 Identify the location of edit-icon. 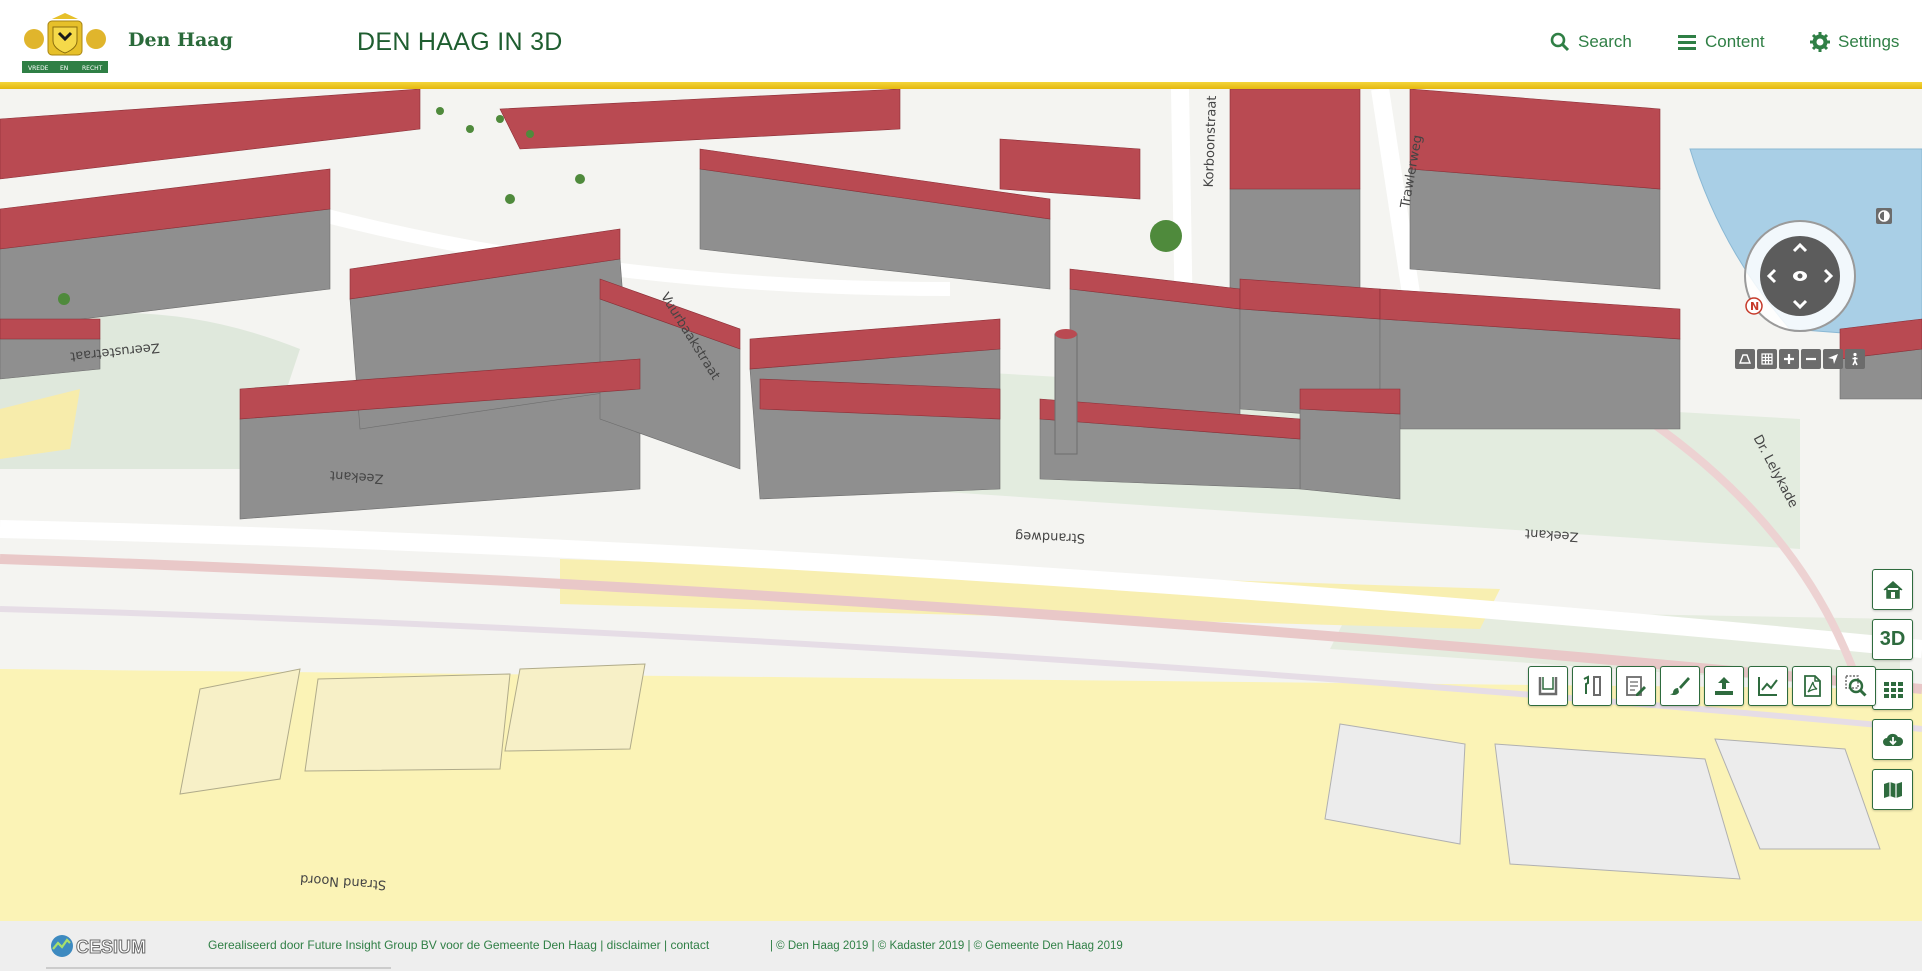
(1636, 686).